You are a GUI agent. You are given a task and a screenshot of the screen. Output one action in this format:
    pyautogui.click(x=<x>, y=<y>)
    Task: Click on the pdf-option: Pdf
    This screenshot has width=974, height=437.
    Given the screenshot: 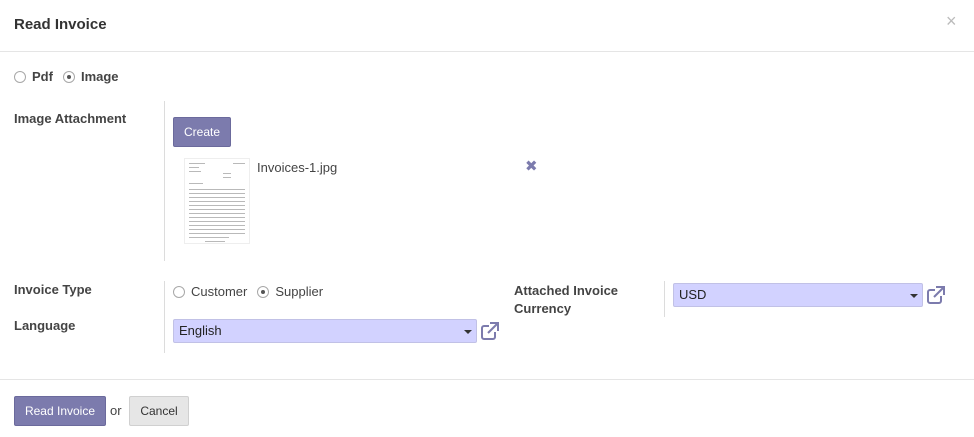 What is the action you would take?
    pyautogui.click(x=33, y=76)
    